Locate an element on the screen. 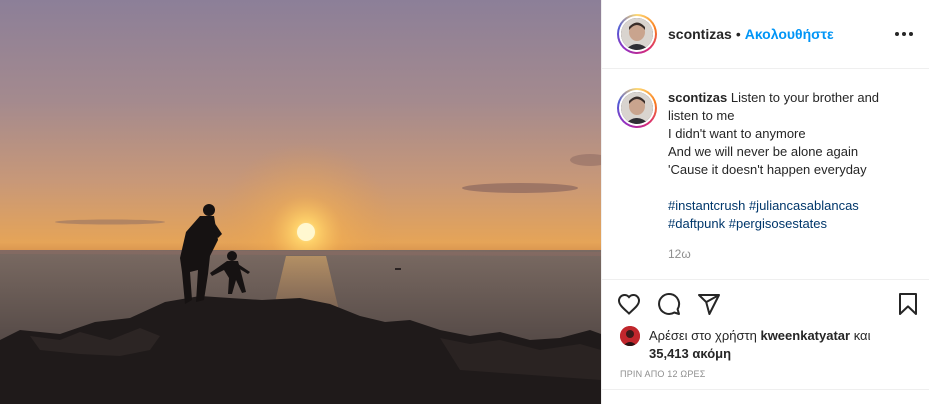 This screenshot has height=404, width=929. more-horizontal-icon is located at coordinates (904, 34).